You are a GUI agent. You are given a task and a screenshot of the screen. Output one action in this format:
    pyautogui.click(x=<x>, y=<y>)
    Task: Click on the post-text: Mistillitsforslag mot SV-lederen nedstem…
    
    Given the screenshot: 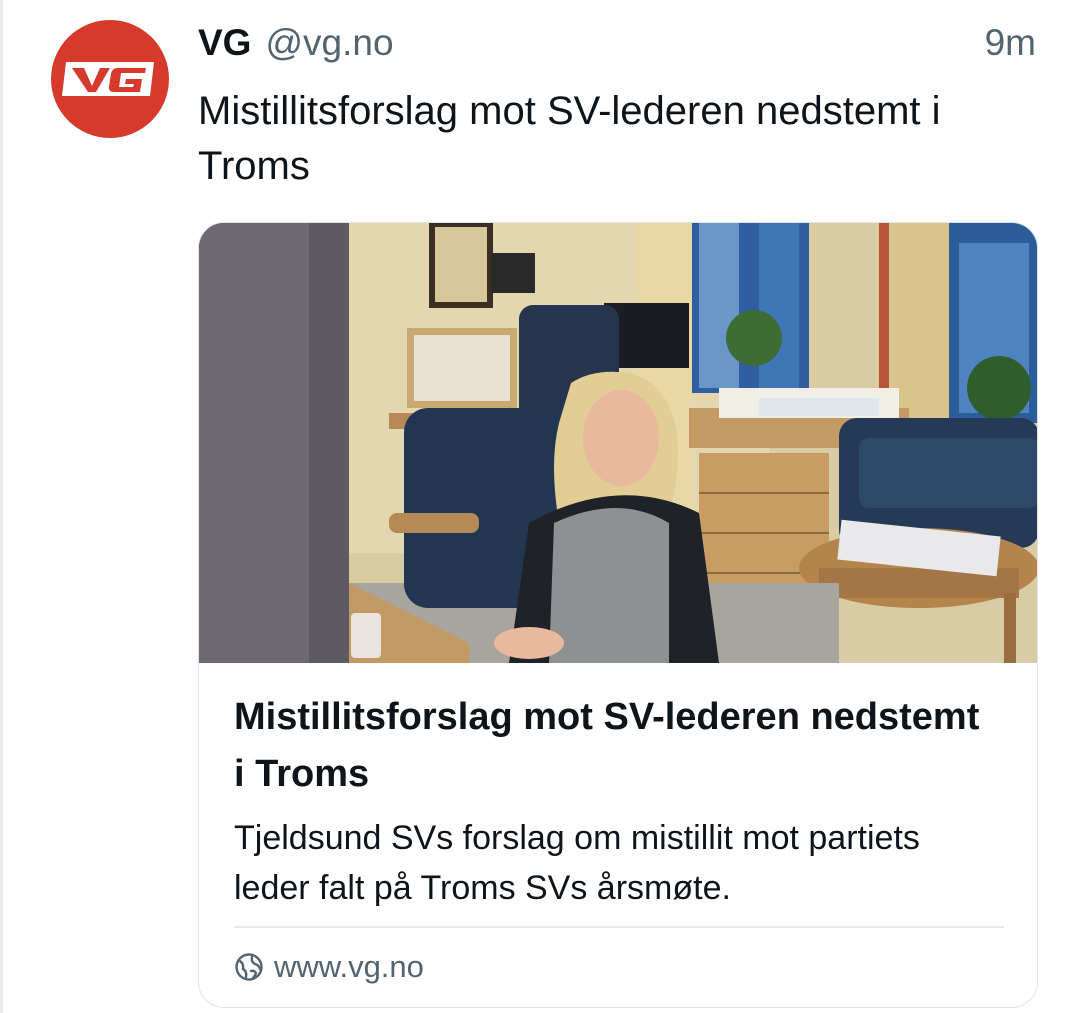 What is the action you would take?
    pyautogui.click(x=569, y=138)
    